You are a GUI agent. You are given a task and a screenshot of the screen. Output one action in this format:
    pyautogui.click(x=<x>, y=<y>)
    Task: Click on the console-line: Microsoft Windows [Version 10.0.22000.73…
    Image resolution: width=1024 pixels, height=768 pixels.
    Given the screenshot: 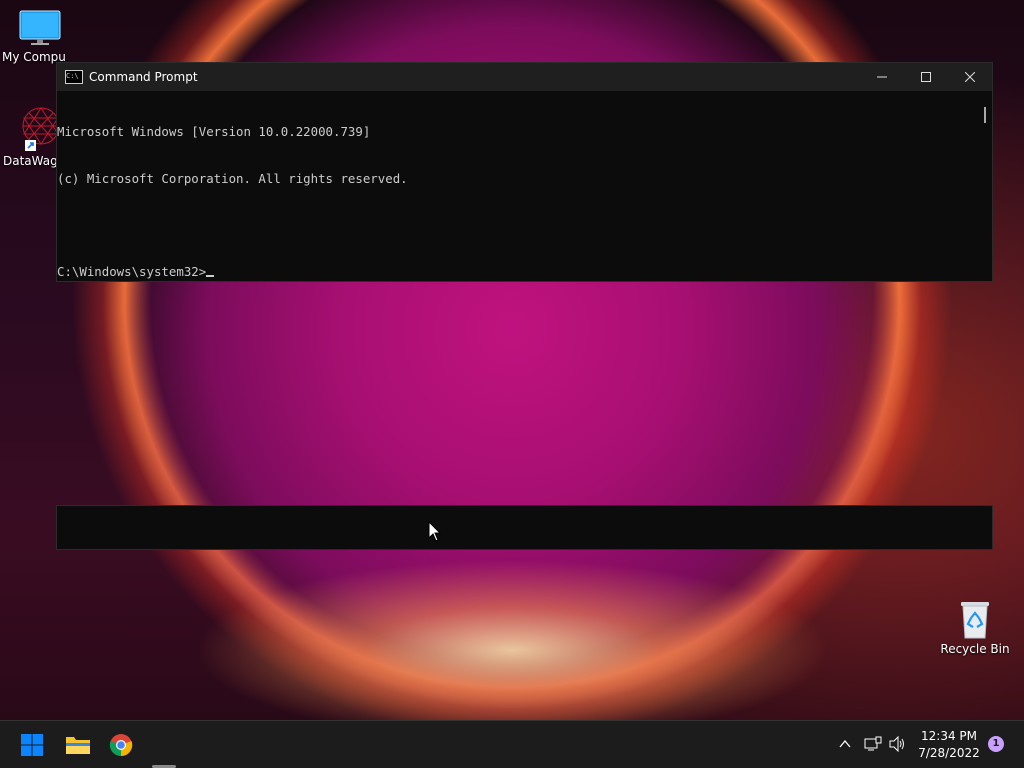 What is the action you would take?
    pyautogui.click(x=214, y=131)
    